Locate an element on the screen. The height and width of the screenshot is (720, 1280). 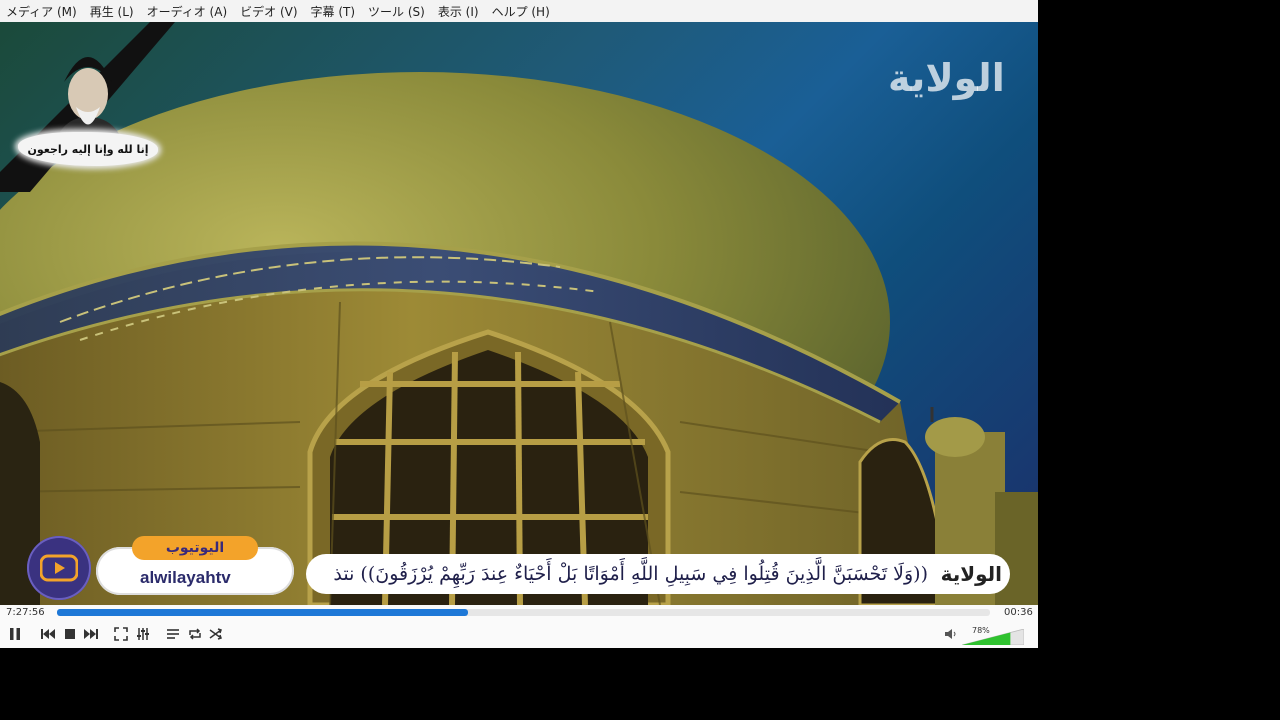
youtube-icon is located at coordinates (59, 568).